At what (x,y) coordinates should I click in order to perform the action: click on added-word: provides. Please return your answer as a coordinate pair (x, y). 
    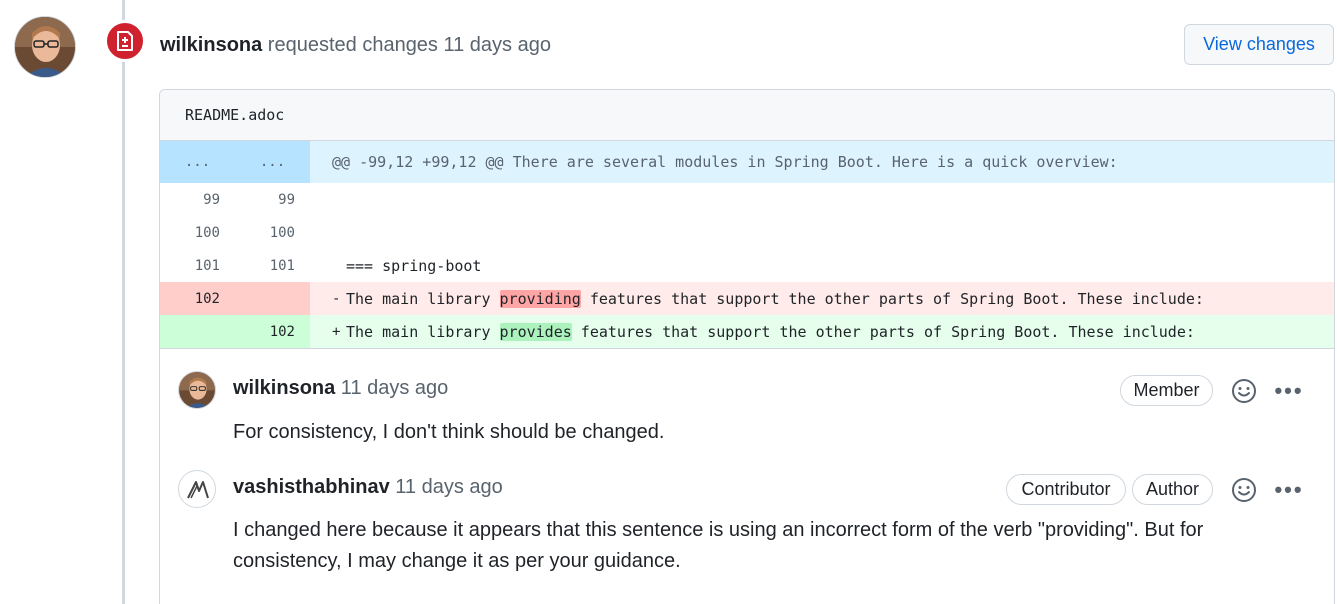
    Looking at the image, I should click on (535, 331).